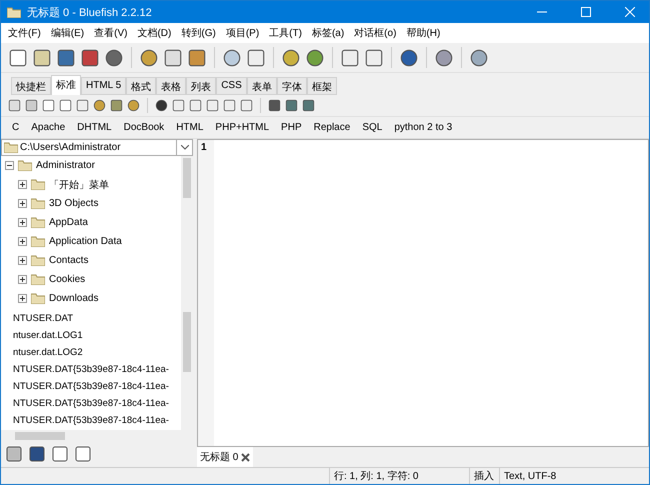  Describe the element at coordinates (85, 241) in the screenshot. I see `tree-item: Application Data` at that location.